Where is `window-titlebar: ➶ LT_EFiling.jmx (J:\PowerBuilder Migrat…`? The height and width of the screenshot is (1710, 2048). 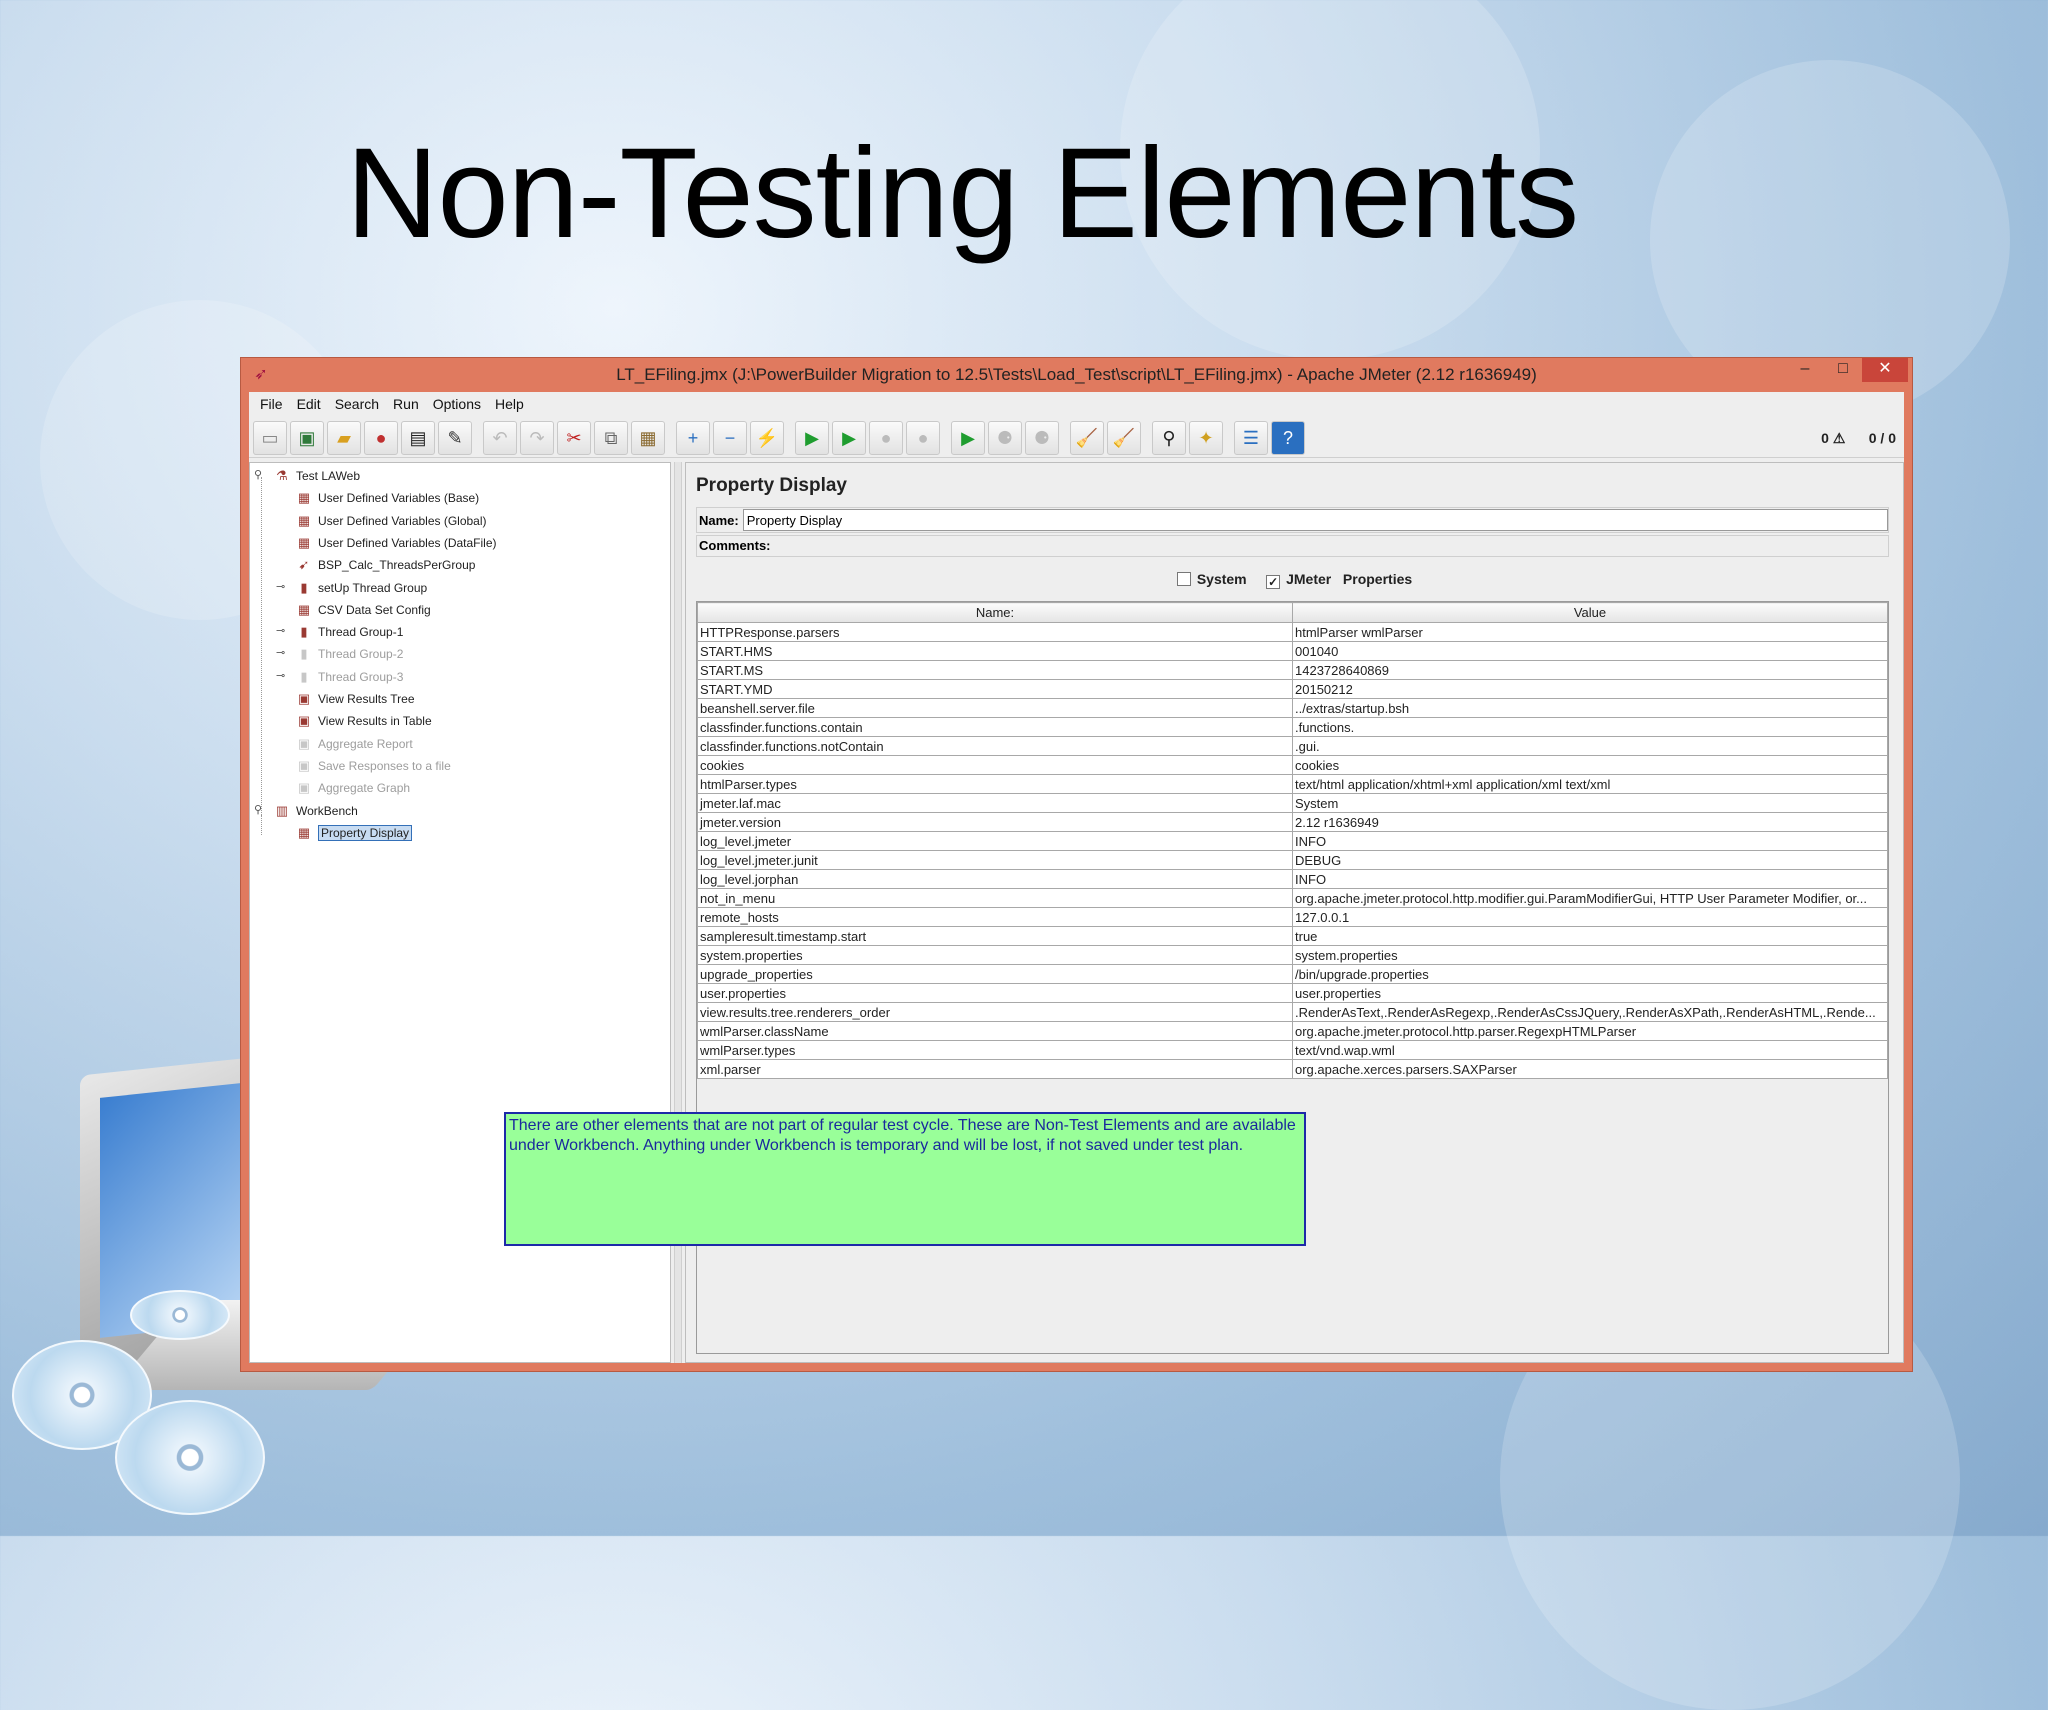
window-titlebar: ➶ LT_EFiling.jmx (J:\PowerBuilder Migrat… is located at coordinates (1076, 375).